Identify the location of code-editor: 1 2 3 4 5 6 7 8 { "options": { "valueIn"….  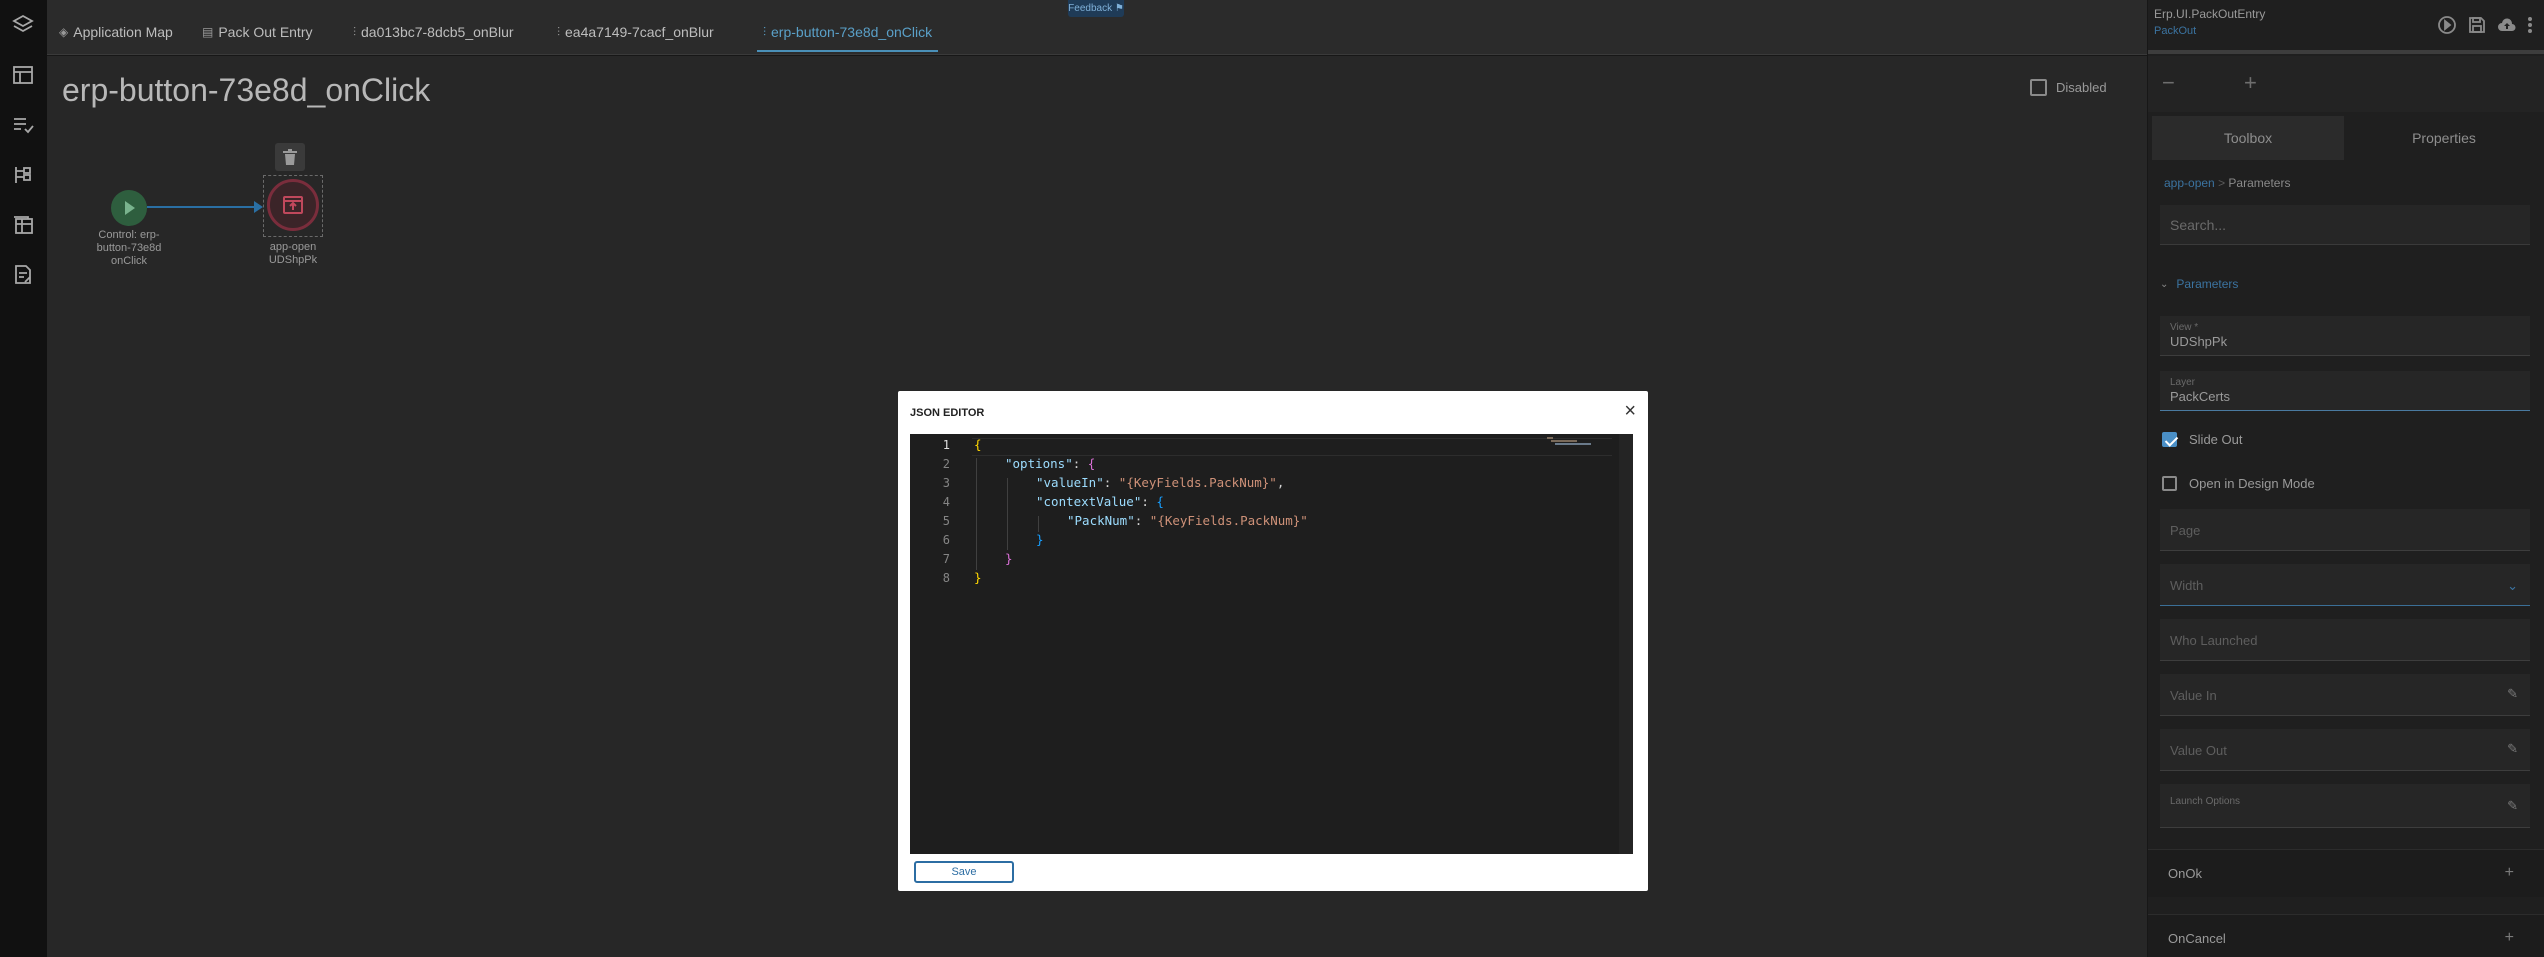
(1271, 644).